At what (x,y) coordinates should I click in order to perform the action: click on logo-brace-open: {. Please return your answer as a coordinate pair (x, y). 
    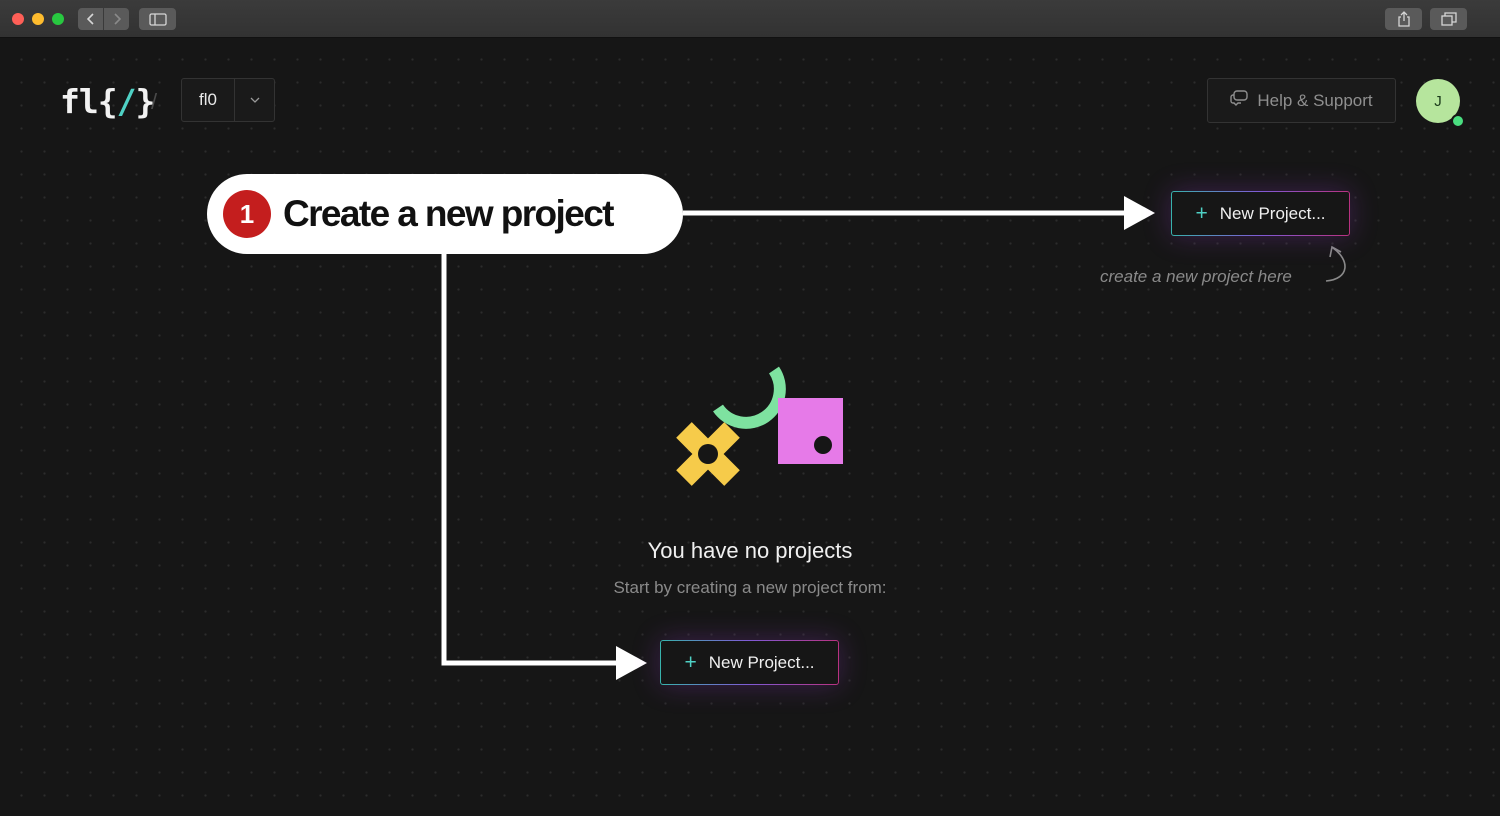
    Looking at the image, I should click on (107, 101).